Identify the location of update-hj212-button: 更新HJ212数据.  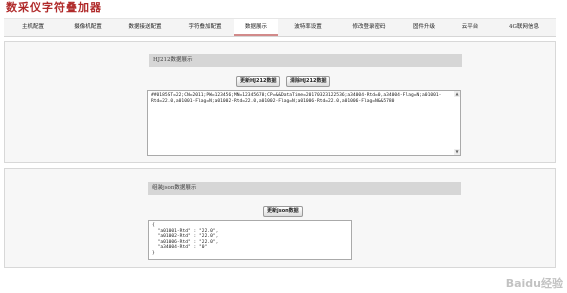
(258, 81).